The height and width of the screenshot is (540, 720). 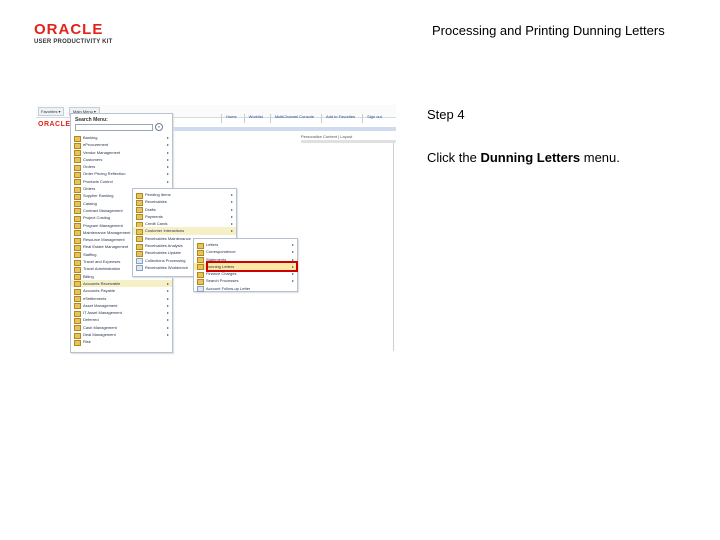 I want to click on menu-item-label: Accounts Receivable, so click(x=102, y=283).